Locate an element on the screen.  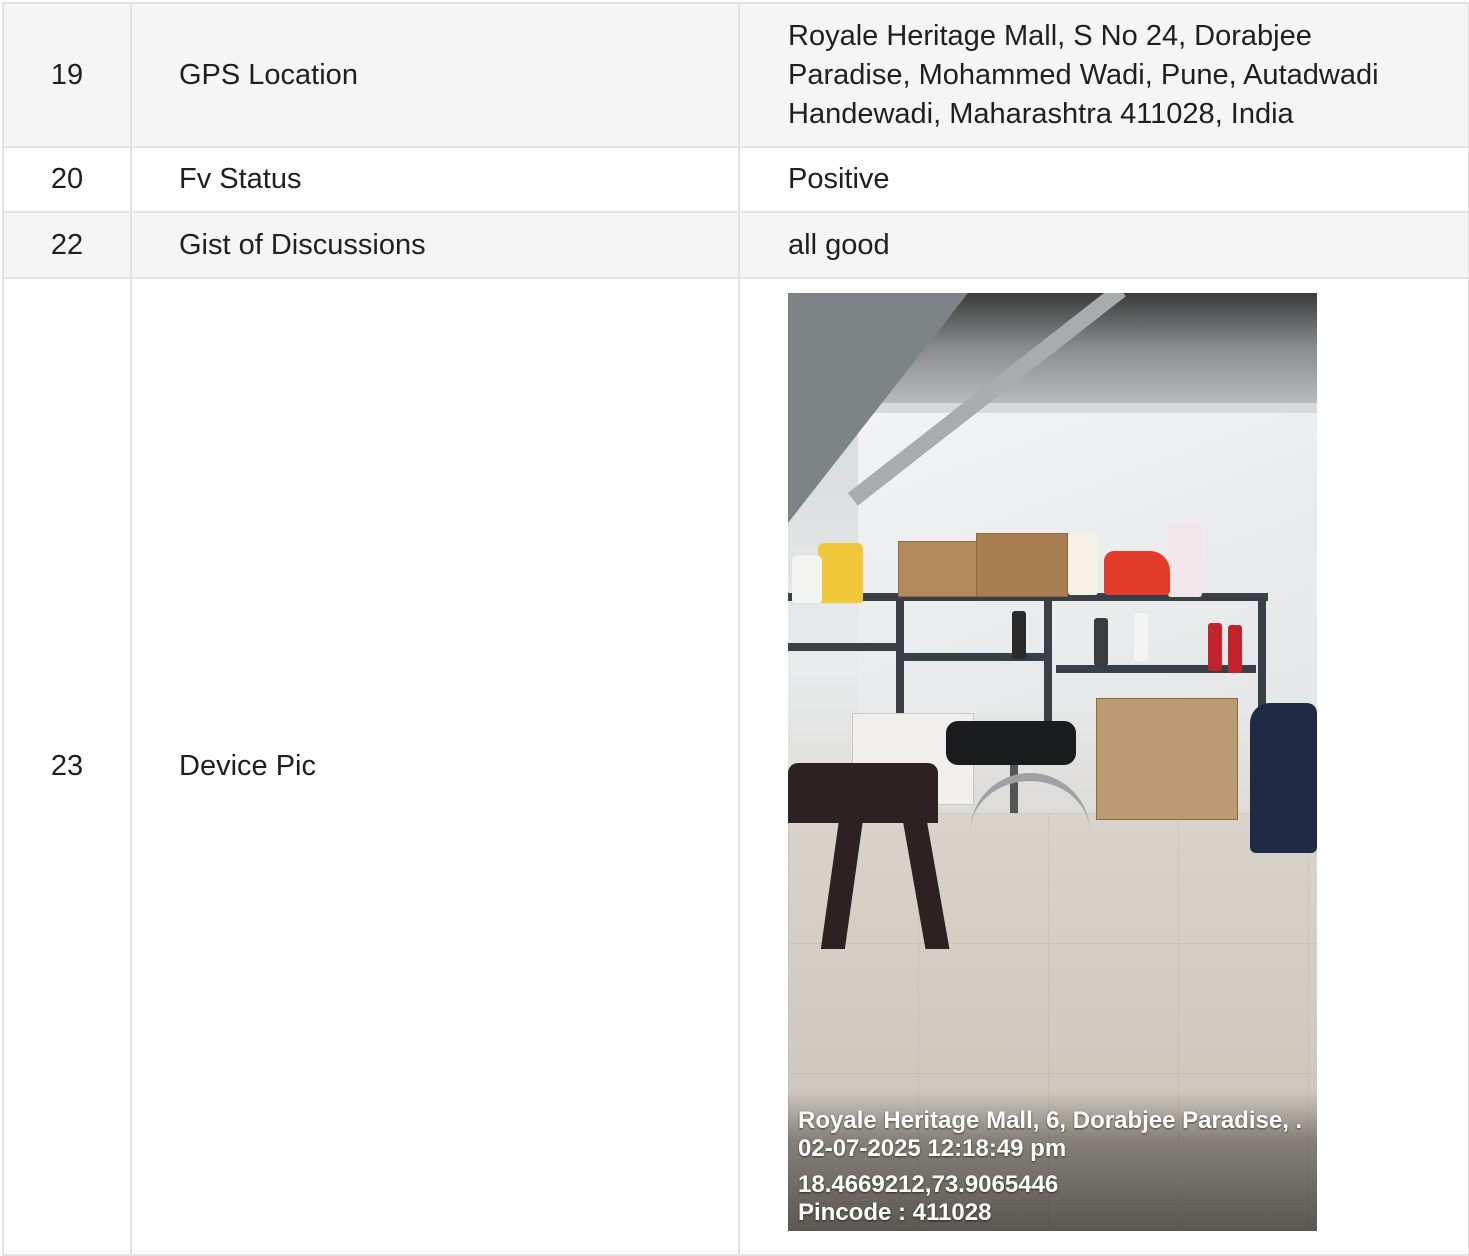
photo-stamp-coords: 18.4669212,73.9065446 is located at coordinates (928, 1184).